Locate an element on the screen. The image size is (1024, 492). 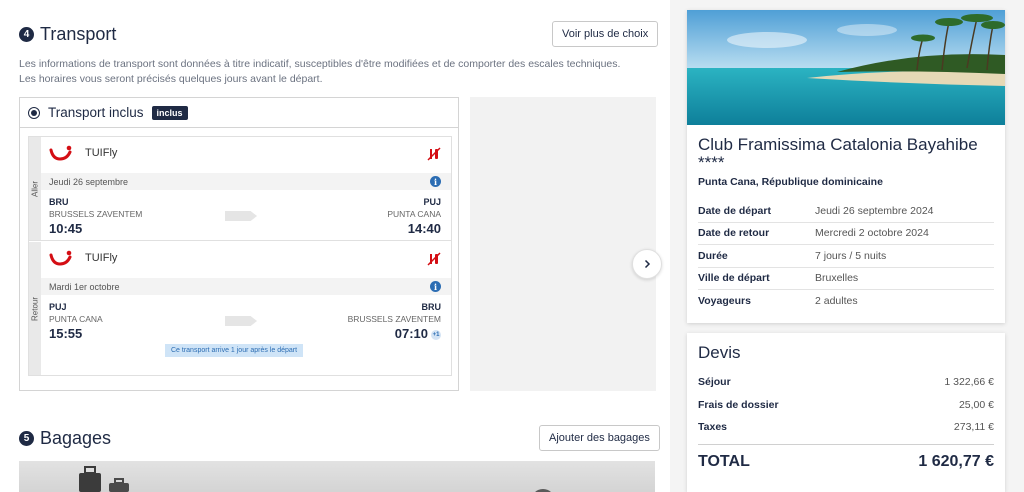
return-date: Mardi 1er octobre is located at coordinates (246, 286).